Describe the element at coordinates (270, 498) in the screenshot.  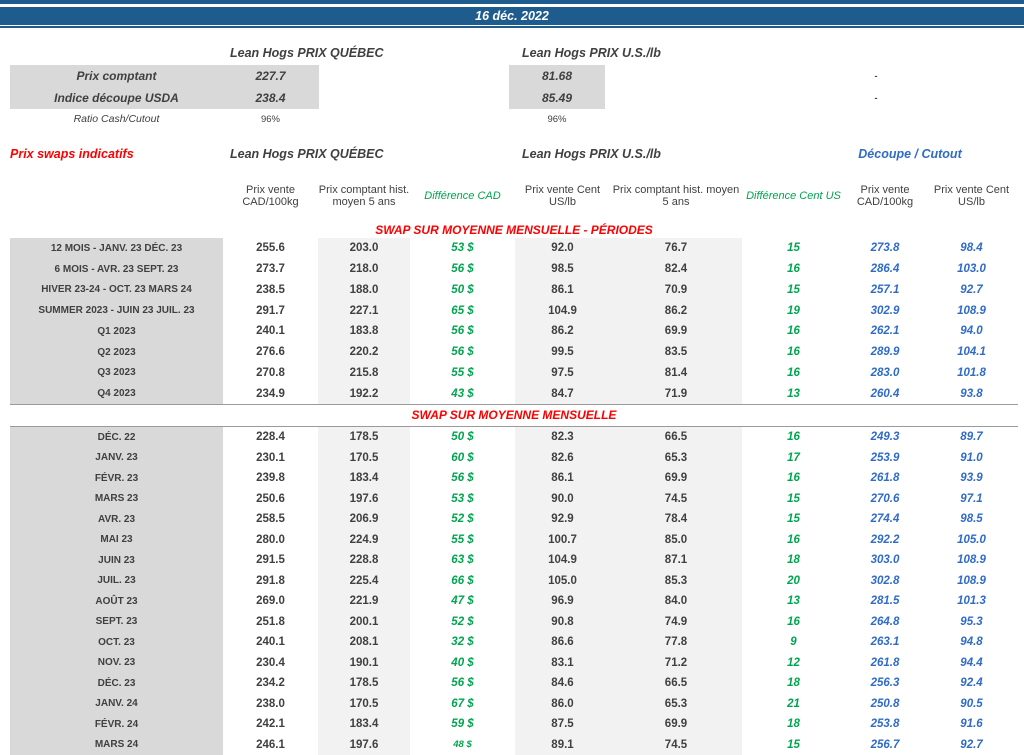
I see `value-cell: 250.6` at that location.